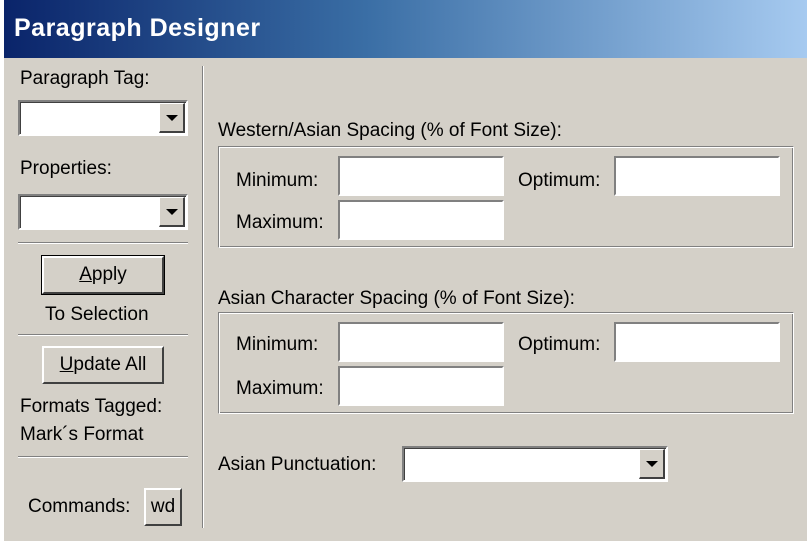 This screenshot has width=807, height=541. Describe the element at coordinates (421, 220) in the screenshot. I see `western-maximum-input` at that location.